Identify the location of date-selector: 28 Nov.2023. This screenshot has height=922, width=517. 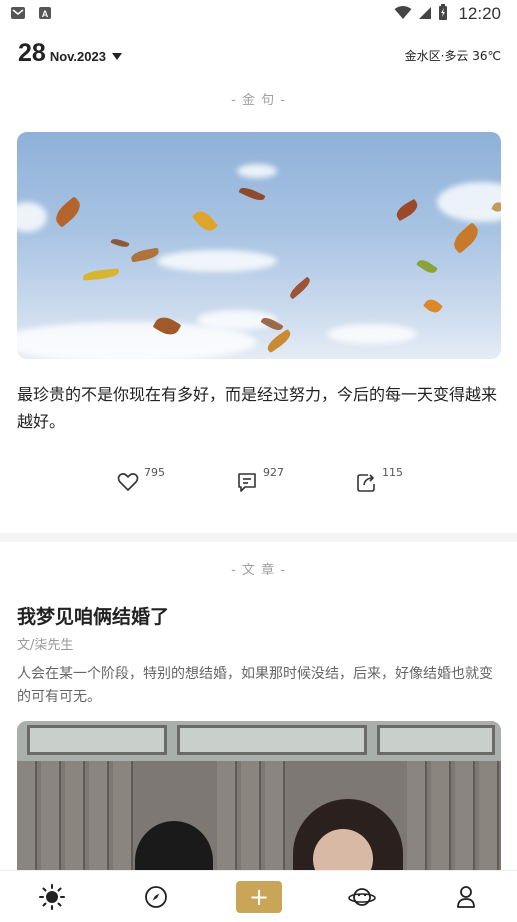
(70, 53).